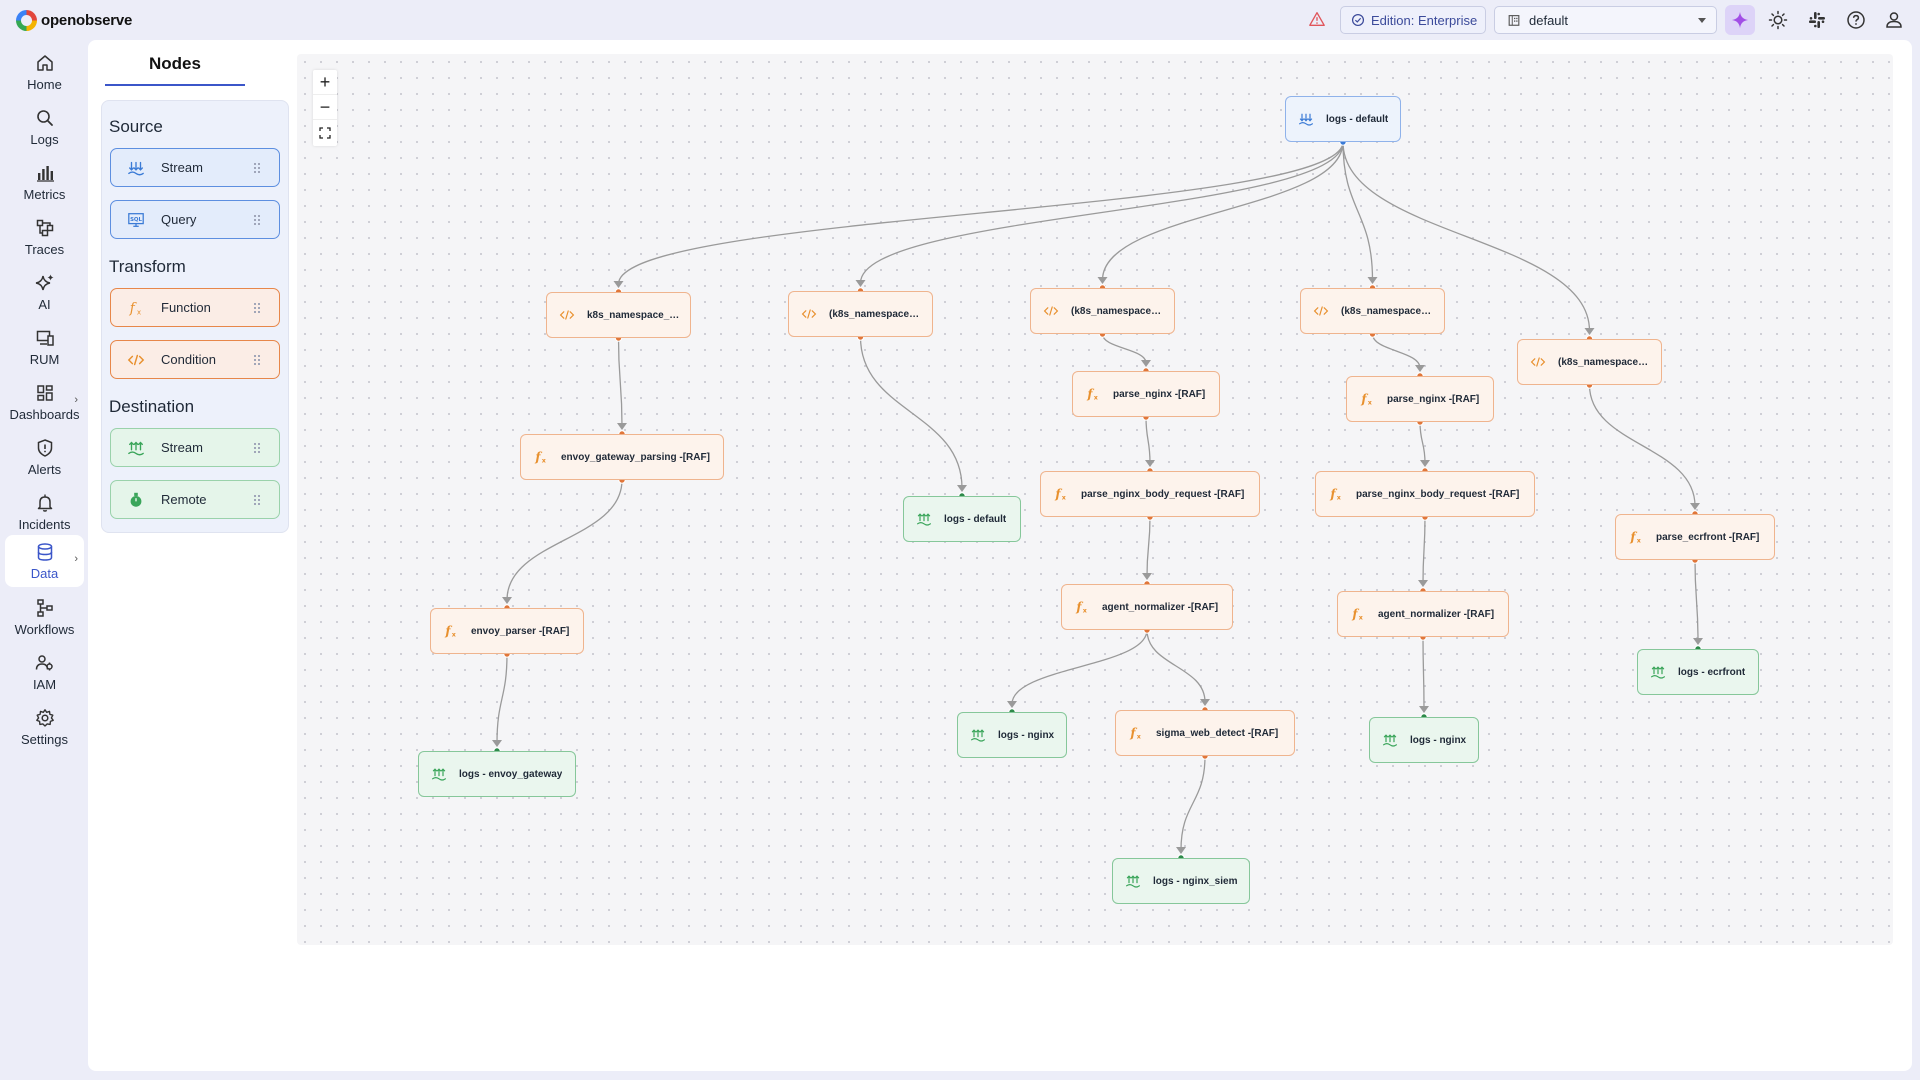 Image resolution: width=1920 pixels, height=1080 pixels. Describe the element at coordinates (195, 447) in the screenshot. I see `palette-item-destination-stream: Stream` at that location.